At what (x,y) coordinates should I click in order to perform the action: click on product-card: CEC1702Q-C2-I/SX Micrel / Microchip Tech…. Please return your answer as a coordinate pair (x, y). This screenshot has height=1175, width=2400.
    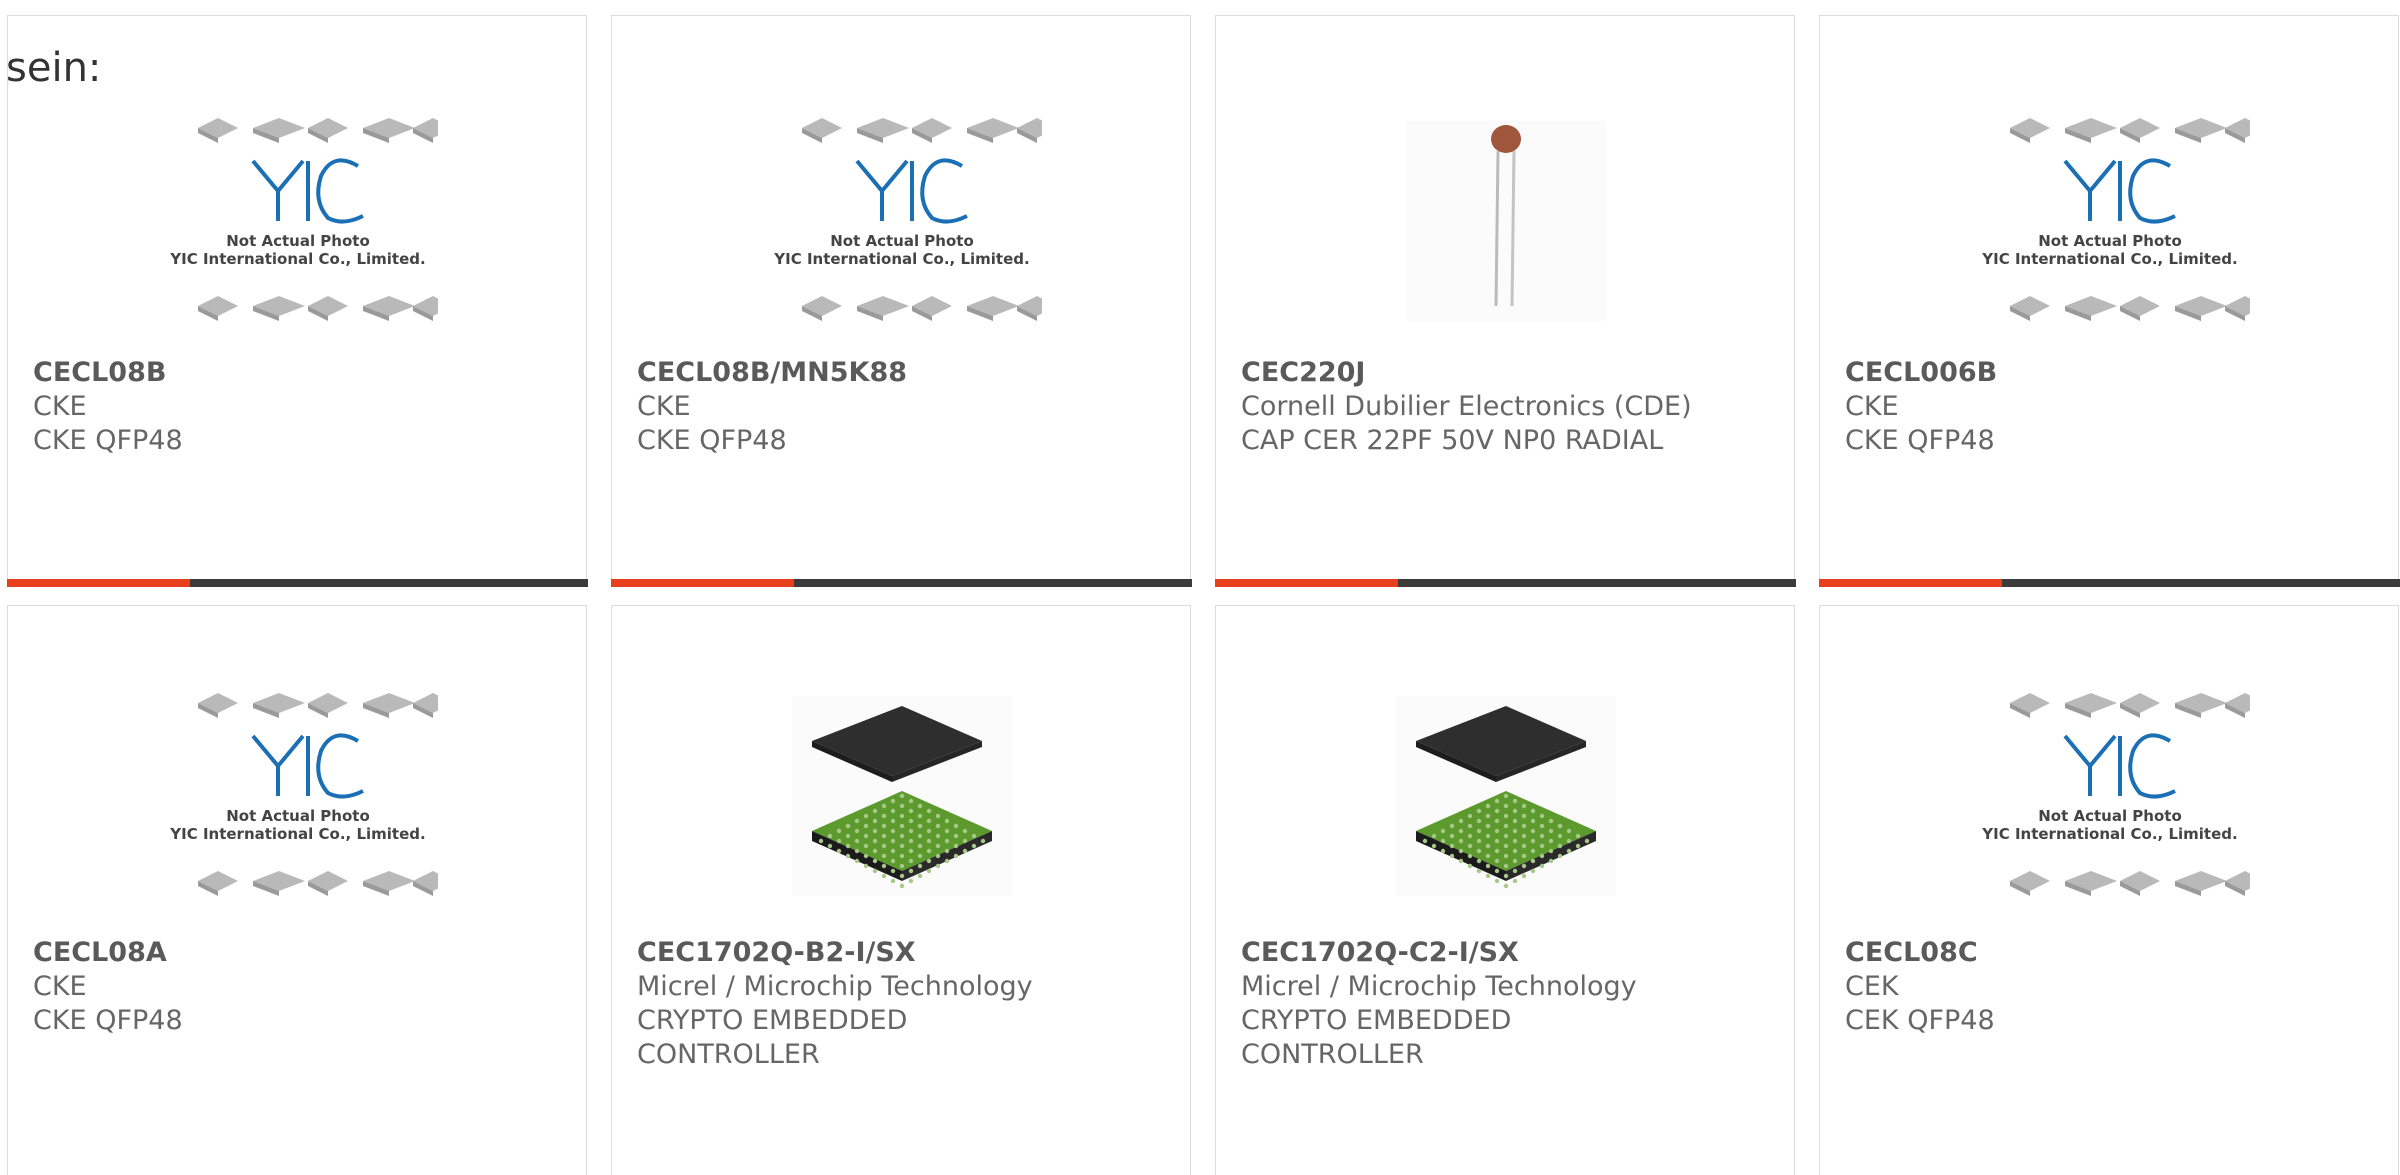
    Looking at the image, I should click on (1505, 890).